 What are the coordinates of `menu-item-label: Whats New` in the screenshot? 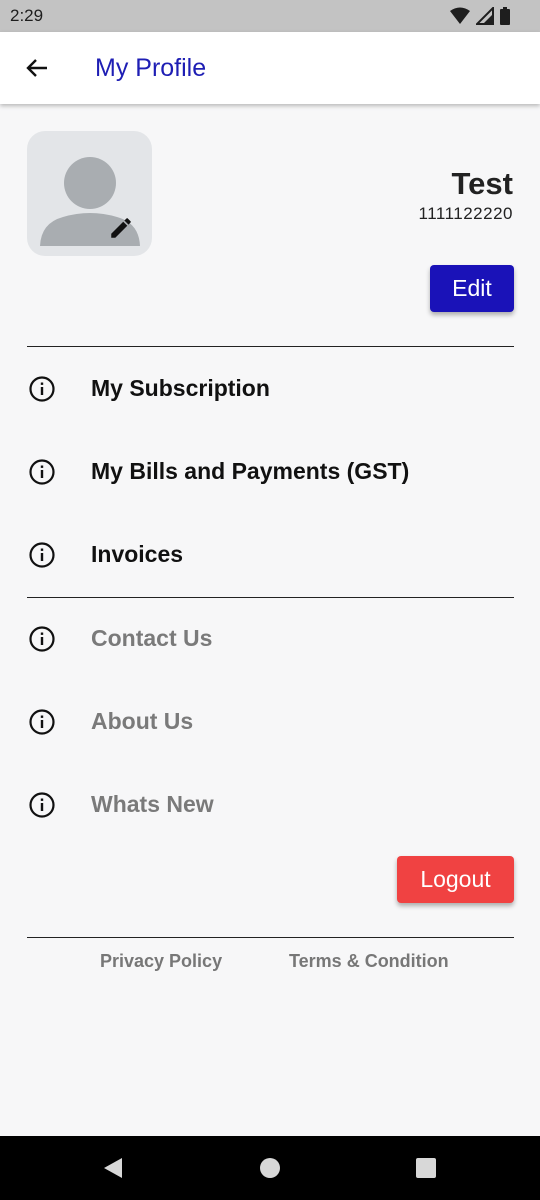 It's located at (152, 804).